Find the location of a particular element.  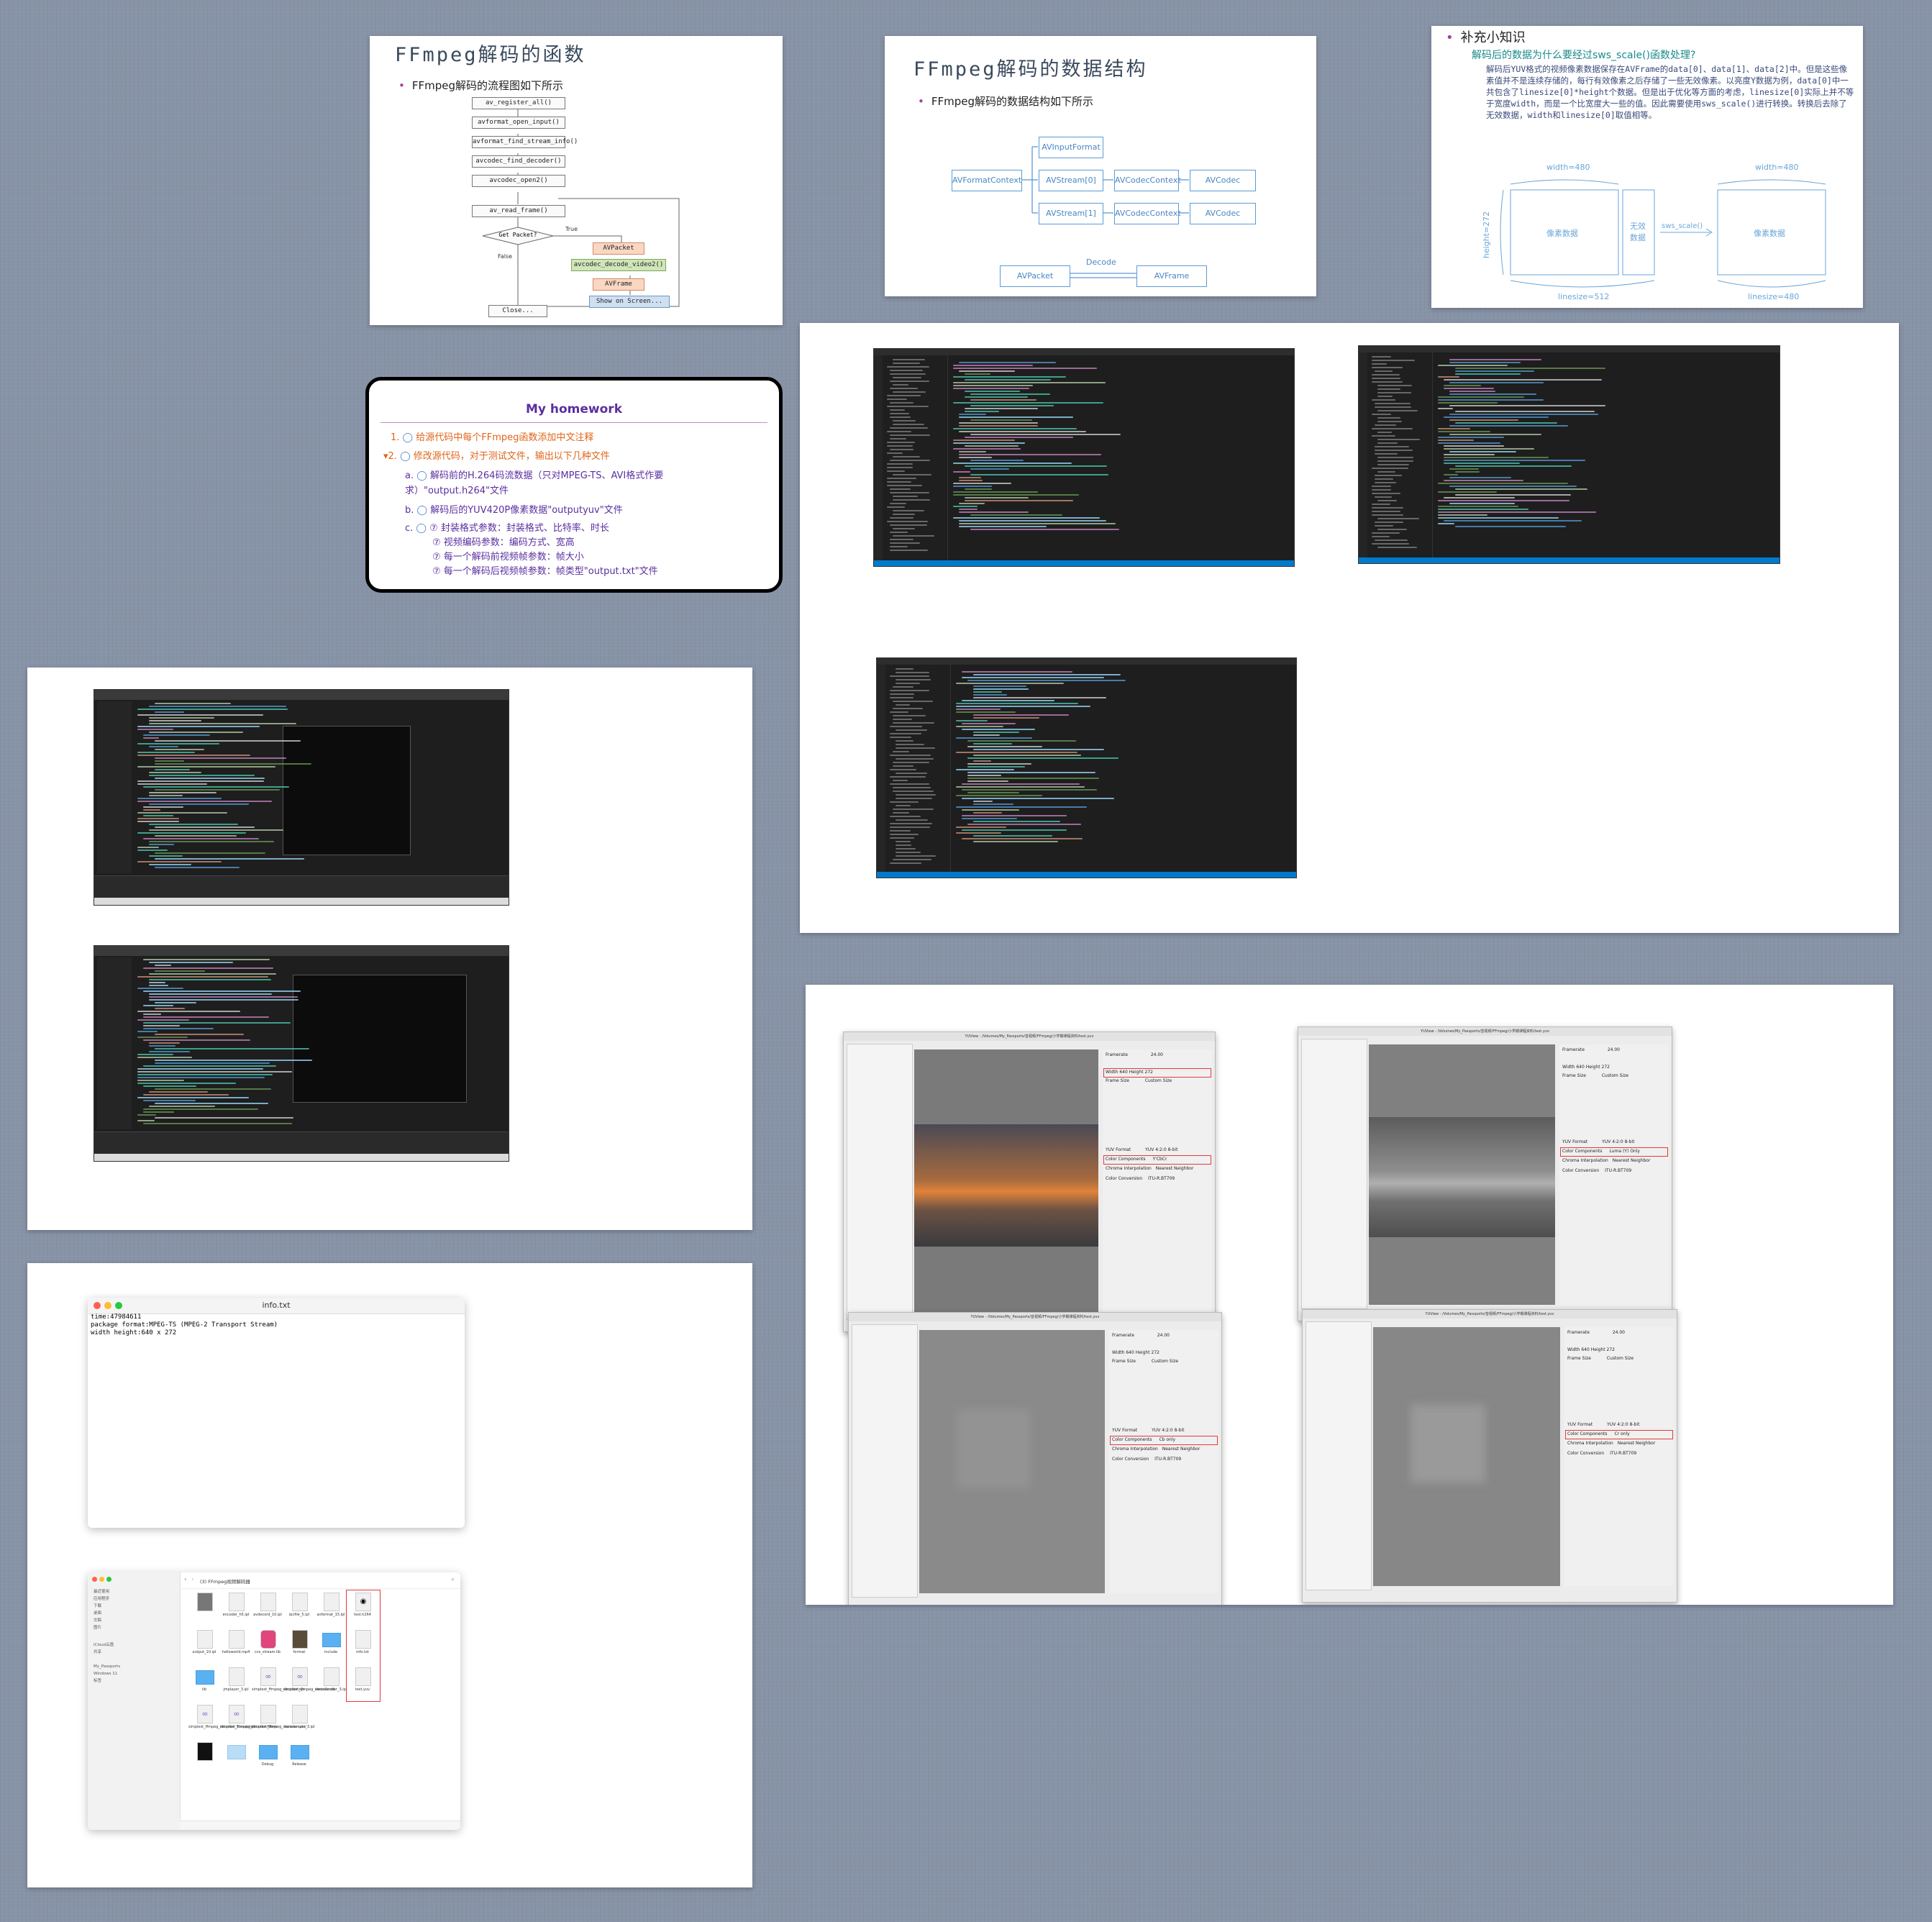

file-item: output_10.ipl is located at coordinates (204, 1646).